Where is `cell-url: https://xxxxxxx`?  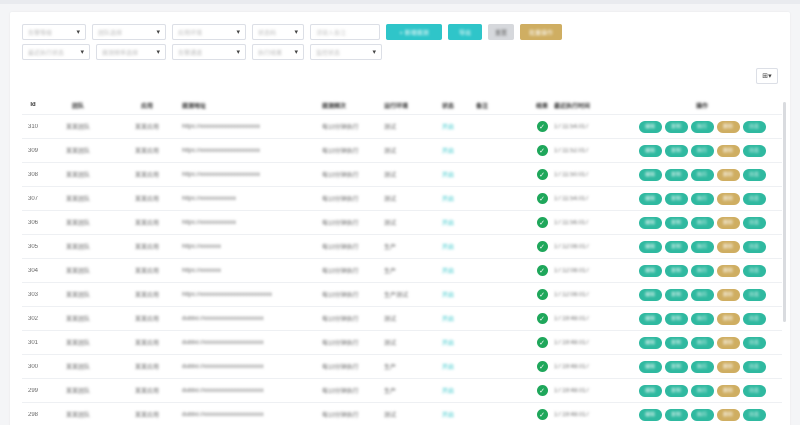
cell-url: https://xxxxxxx is located at coordinates (202, 270).